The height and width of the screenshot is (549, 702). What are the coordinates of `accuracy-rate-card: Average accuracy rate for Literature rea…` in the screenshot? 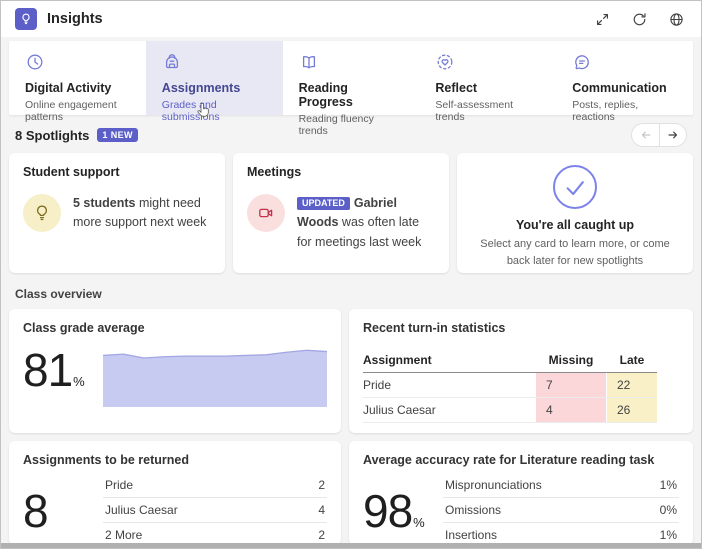 It's located at (521, 493).